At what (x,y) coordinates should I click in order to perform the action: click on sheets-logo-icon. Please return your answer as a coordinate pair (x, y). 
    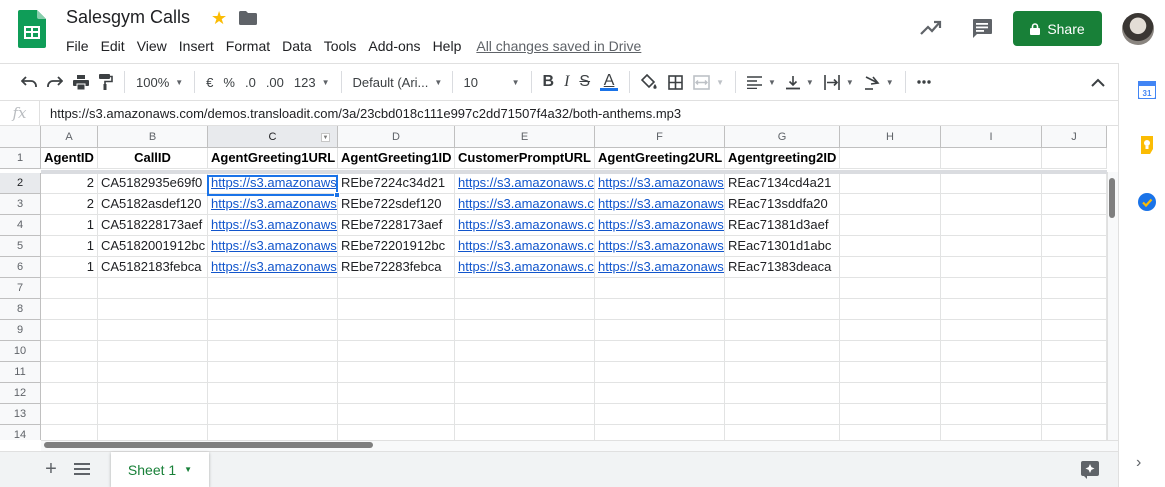
    Looking at the image, I should click on (32, 29).